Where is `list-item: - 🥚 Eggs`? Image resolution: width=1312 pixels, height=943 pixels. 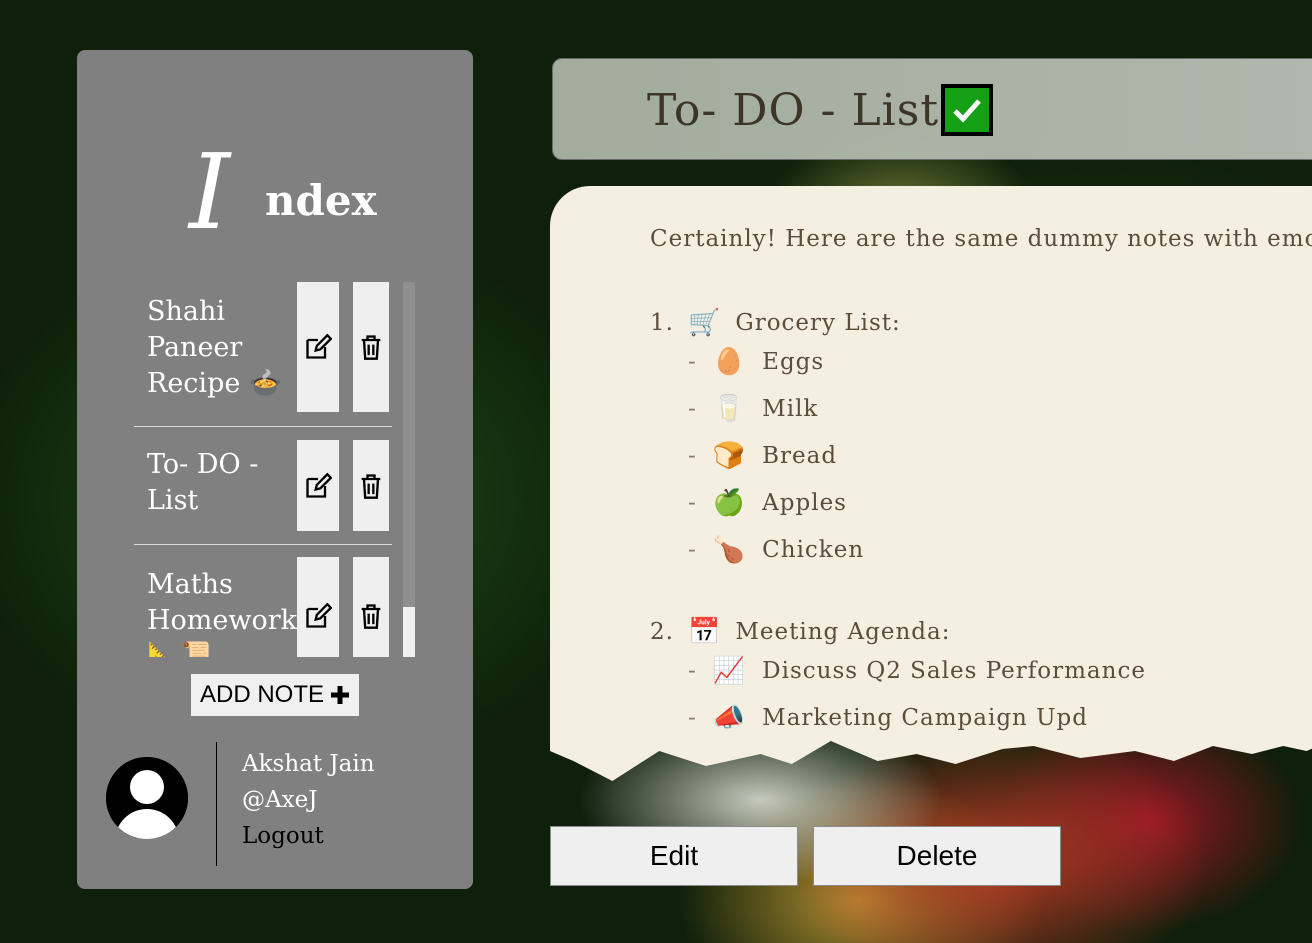
list-item: - 🥚 Eggs is located at coordinates (756, 361).